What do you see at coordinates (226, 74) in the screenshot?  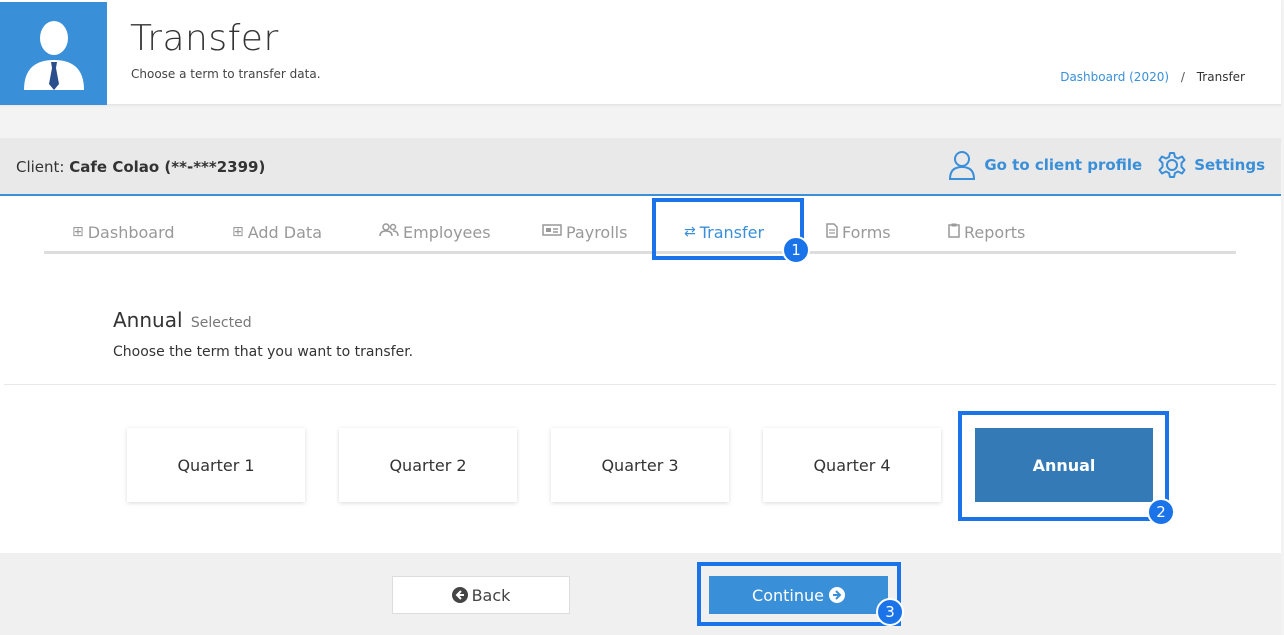 I see `page-subtitle: Choose a term to transfer data.` at bounding box center [226, 74].